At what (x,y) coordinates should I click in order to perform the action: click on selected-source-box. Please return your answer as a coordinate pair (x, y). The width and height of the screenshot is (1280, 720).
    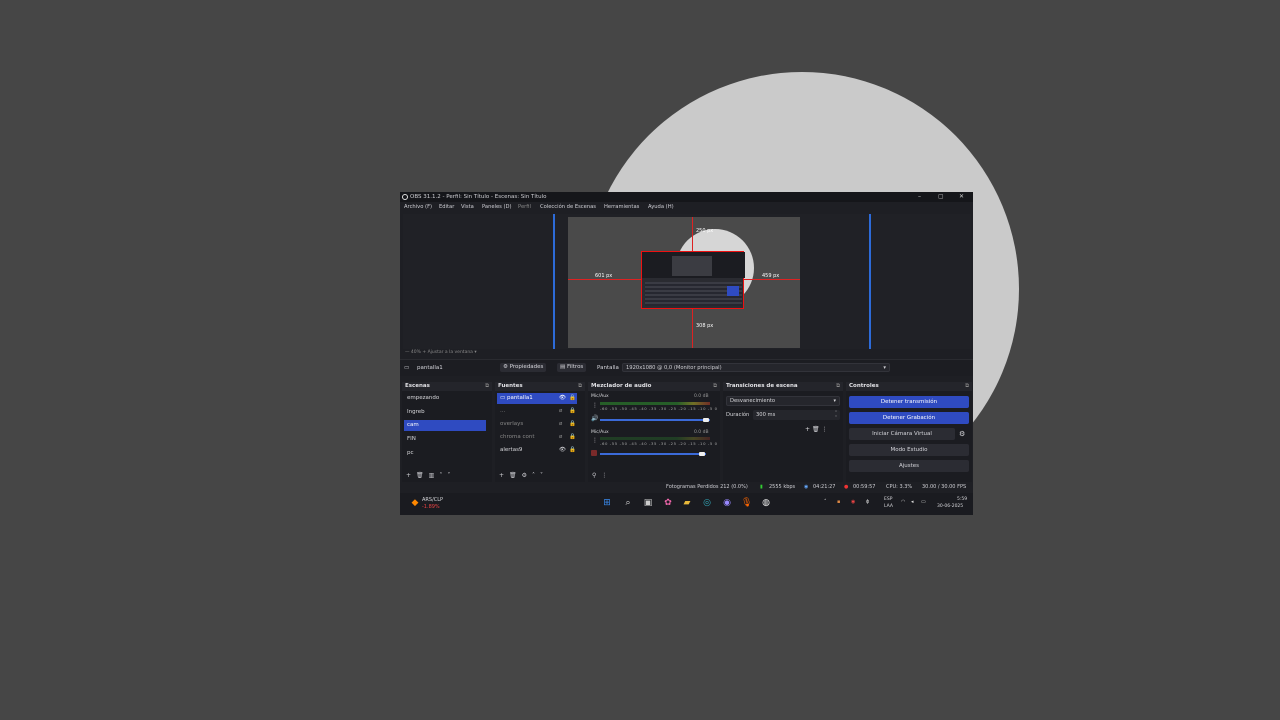
    Looking at the image, I should click on (693, 280).